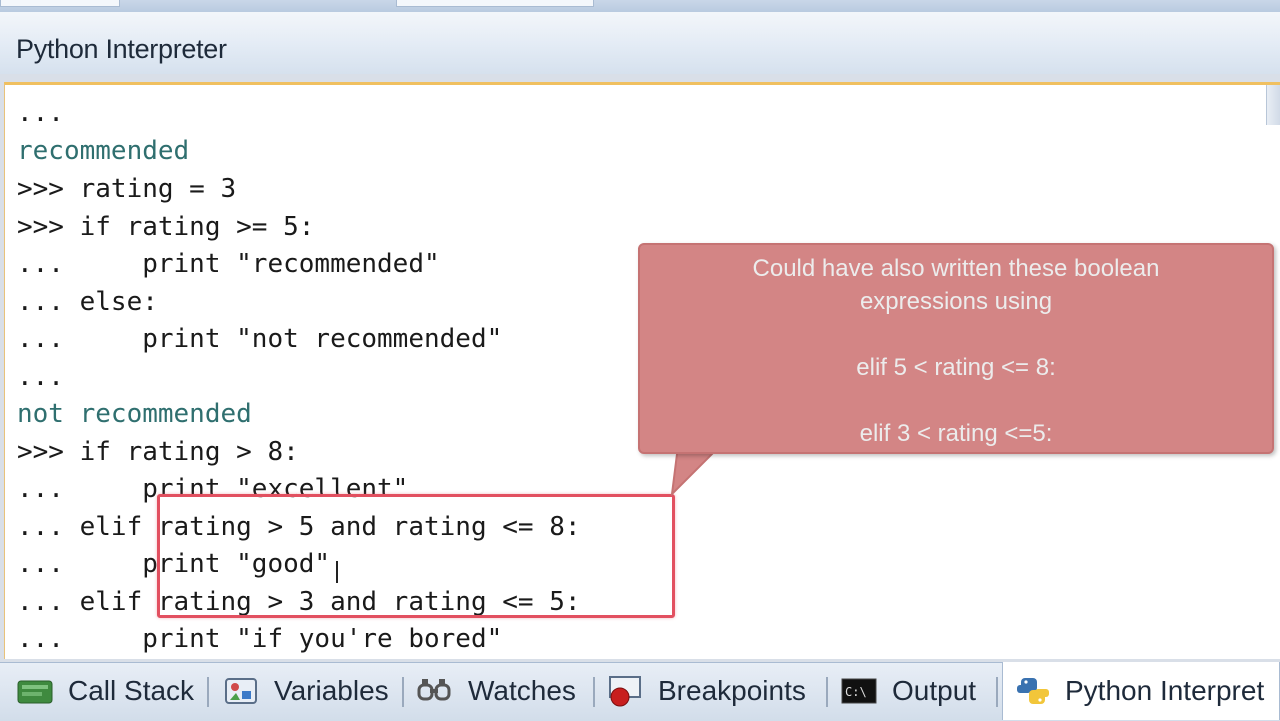 Image resolution: width=1280 pixels, height=721 pixels. I want to click on console-line: >>> if rating > 8:, so click(158, 452).